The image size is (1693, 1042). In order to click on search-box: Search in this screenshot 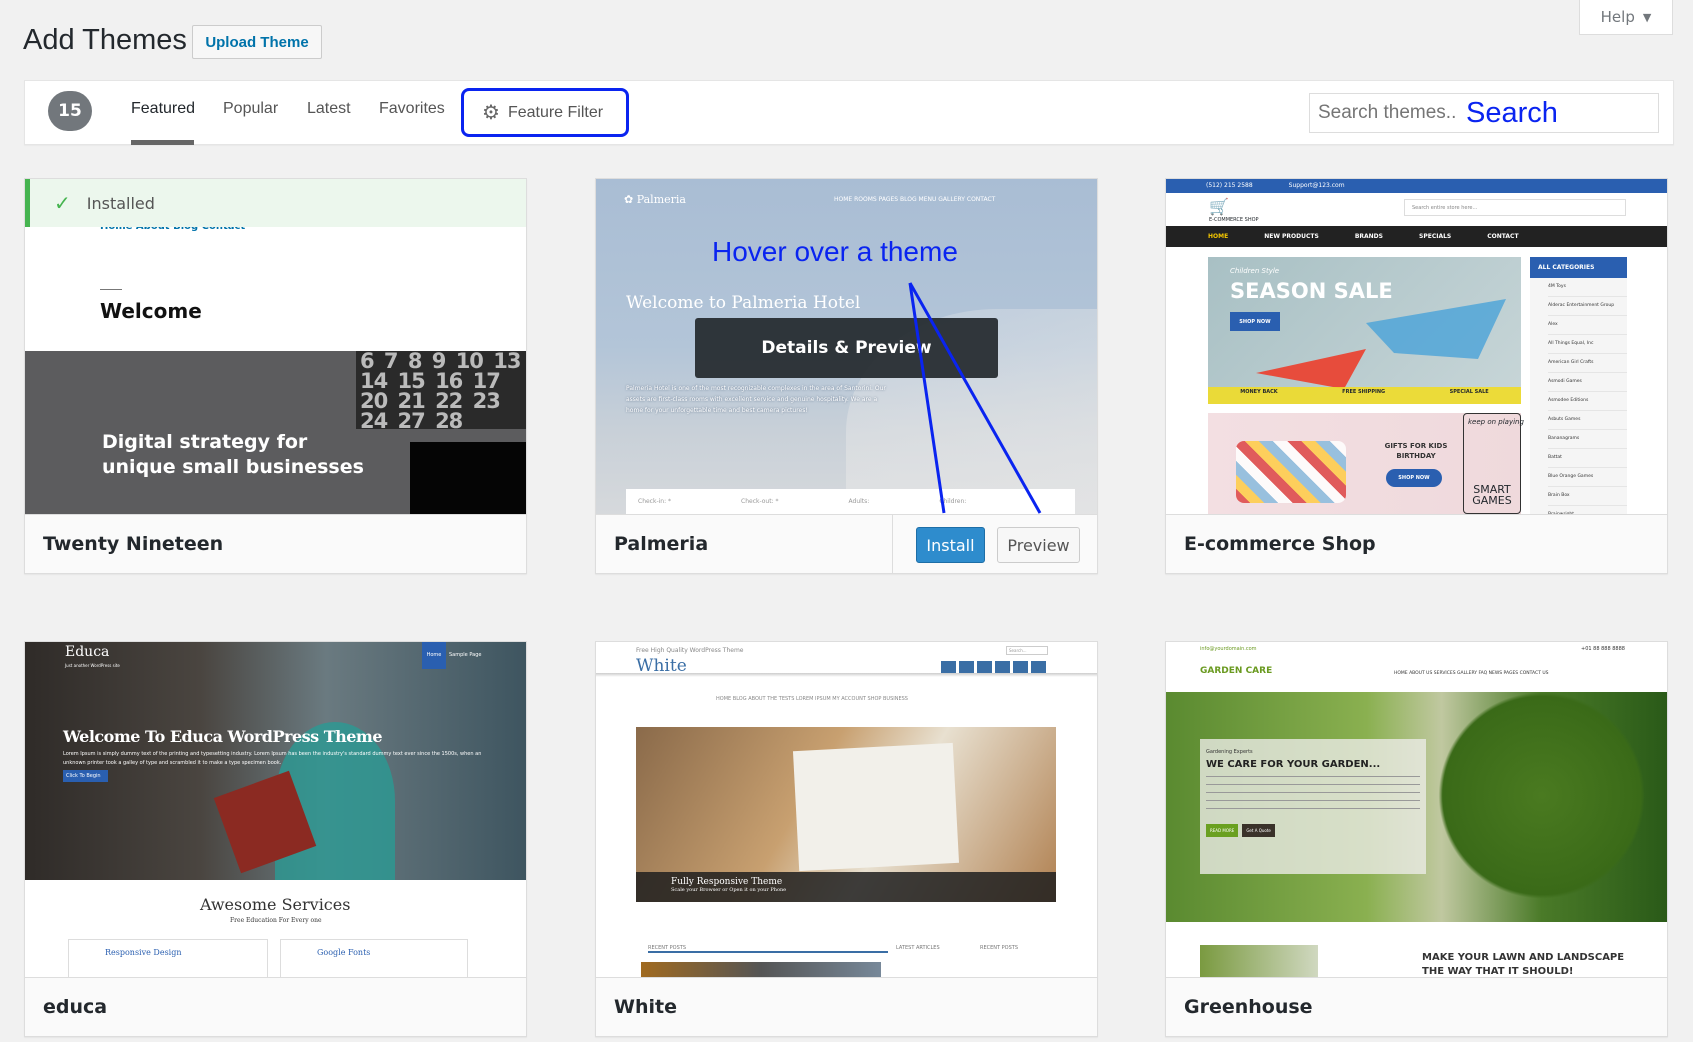, I will do `click(1484, 113)`.